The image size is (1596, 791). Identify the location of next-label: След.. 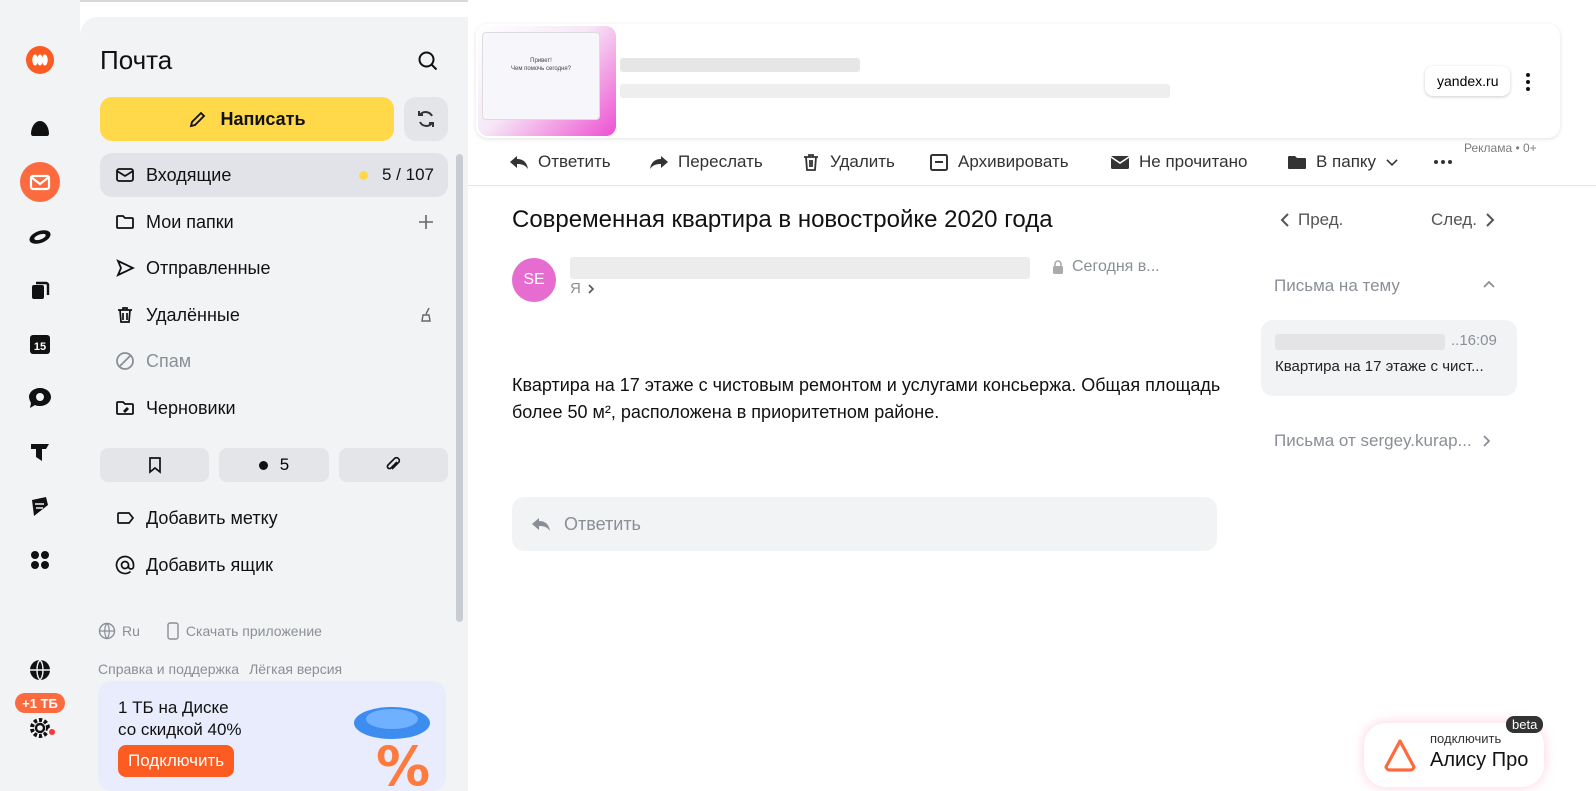
(1454, 219).